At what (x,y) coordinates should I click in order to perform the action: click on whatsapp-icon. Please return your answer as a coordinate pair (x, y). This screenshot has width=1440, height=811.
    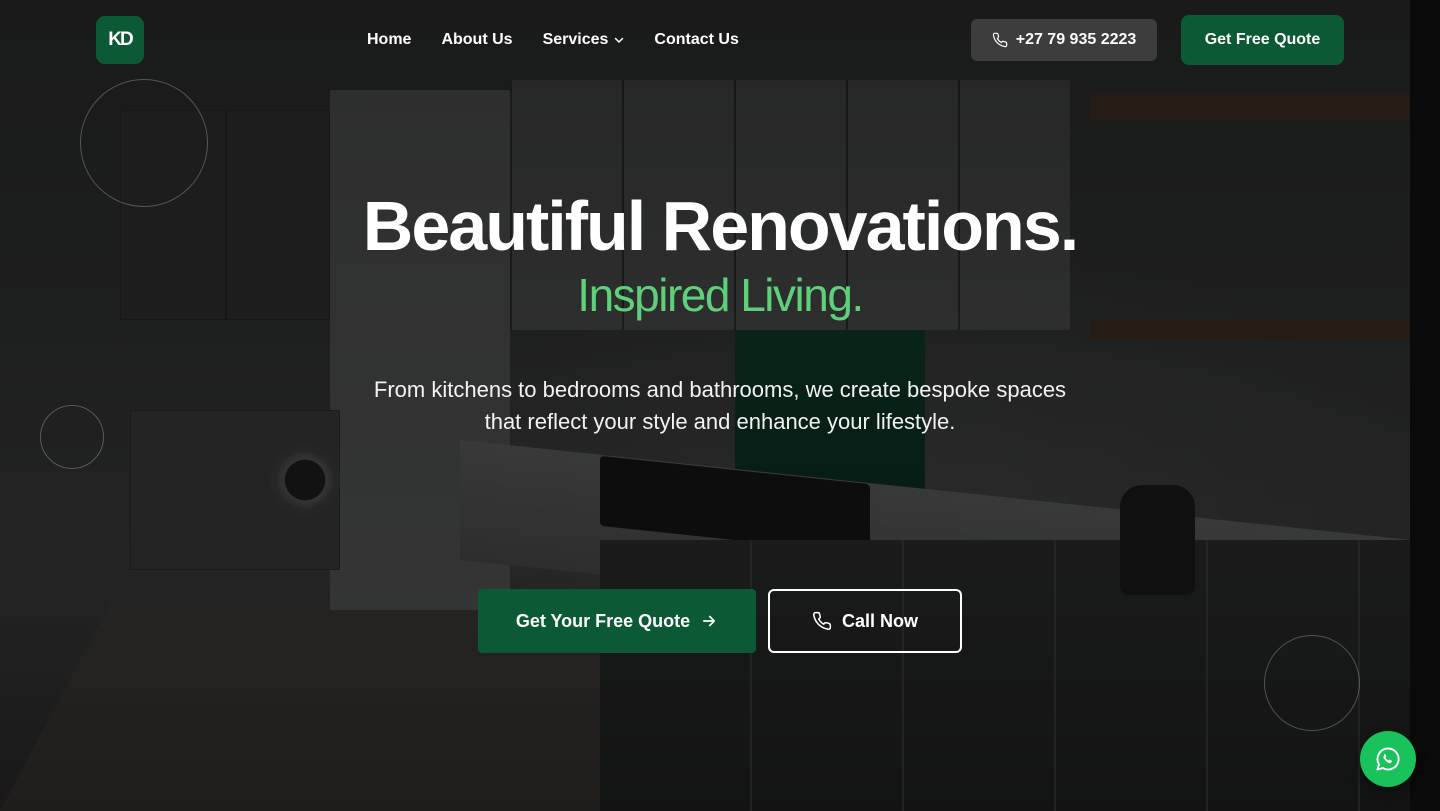
    Looking at the image, I should click on (1388, 759).